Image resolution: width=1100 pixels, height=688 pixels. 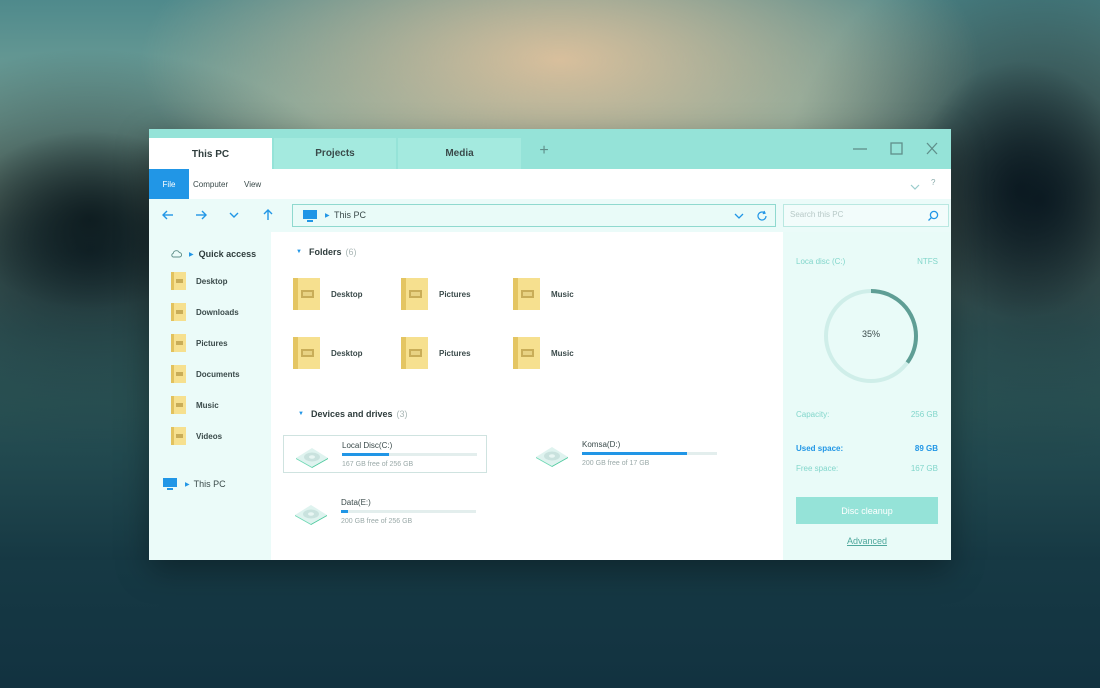 I want to click on search-icon, so click(x=933, y=216).